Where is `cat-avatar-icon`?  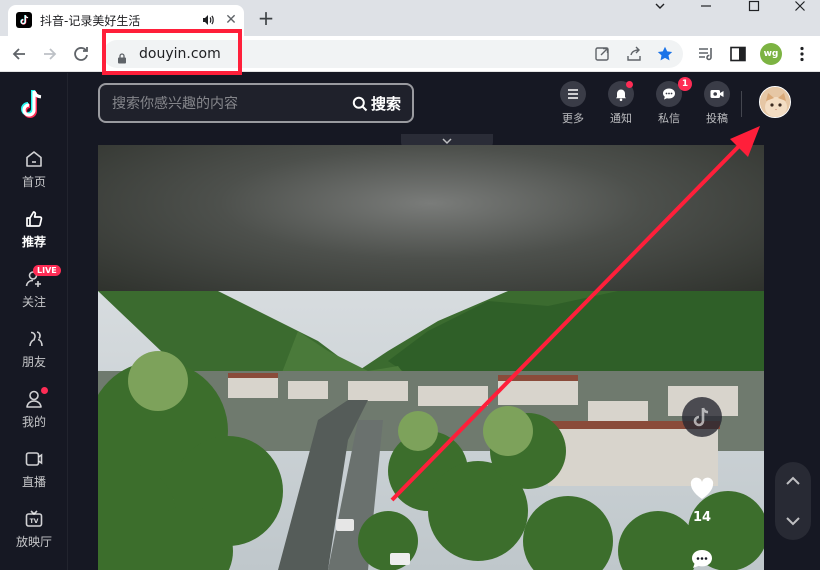 cat-avatar-icon is located at coordinates (775, 102).